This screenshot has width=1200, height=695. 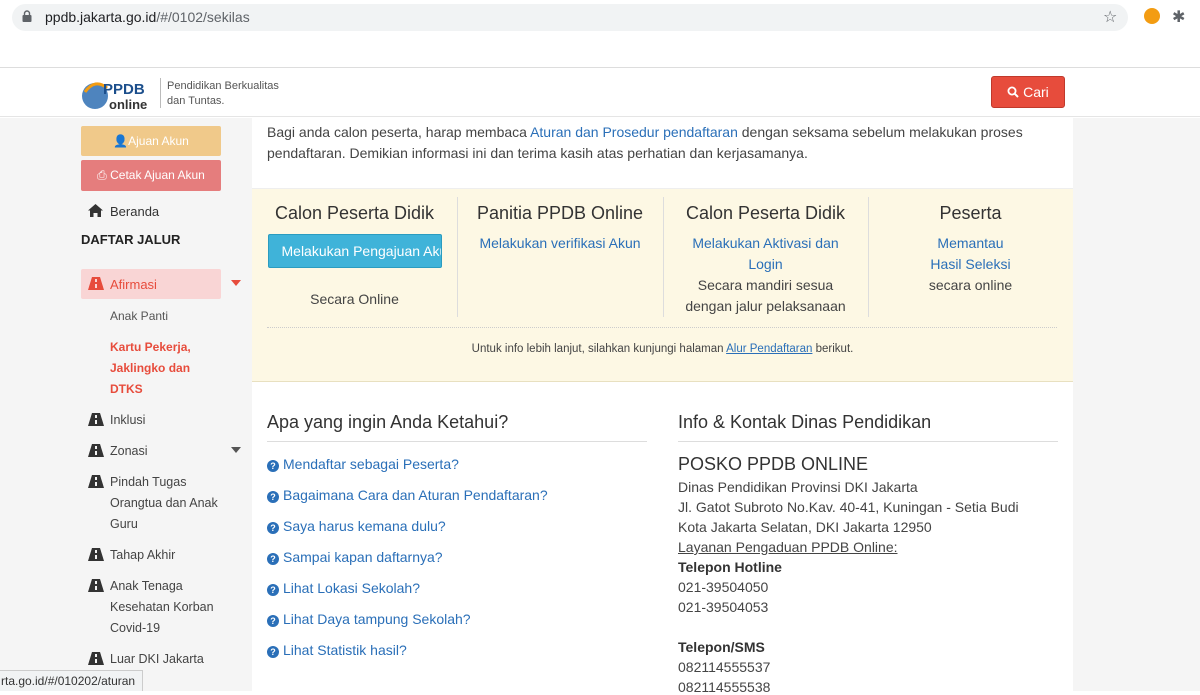 I want to click on faq-link: ? Mendaftar sebagai Peserta?, so click(x=363, y=464).